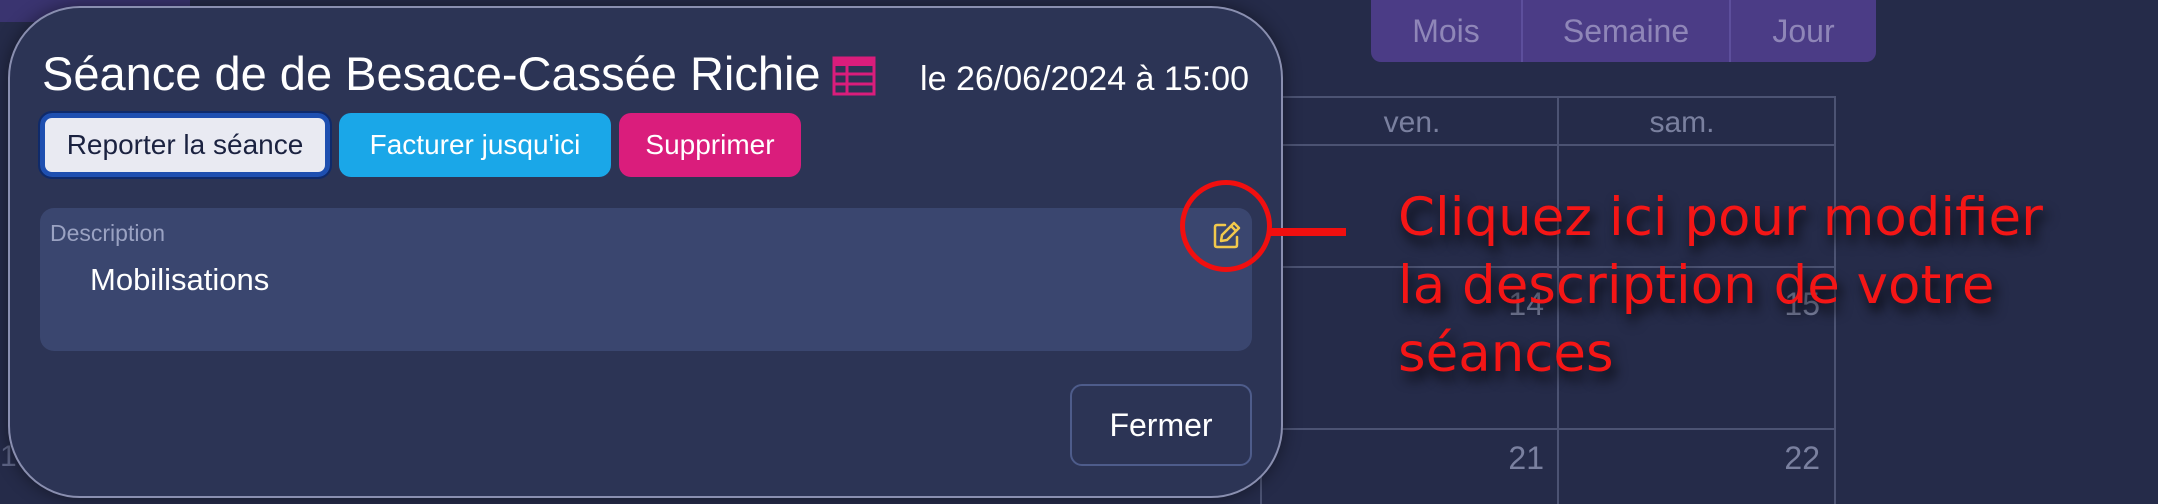 This screenshot has width=2158, height=504. I want to click on close-button: Fermer, so click(1161, 425).